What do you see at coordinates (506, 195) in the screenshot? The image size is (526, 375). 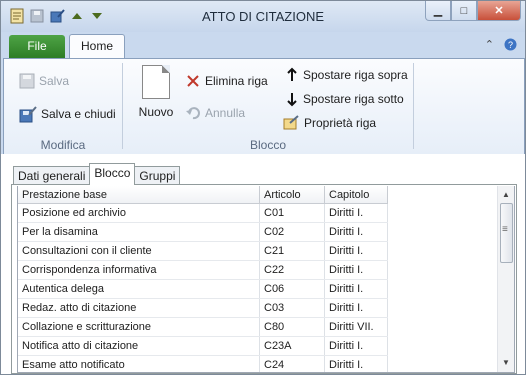 I see `scroll-up-icon: ▲` at bounding box center [506, 195].